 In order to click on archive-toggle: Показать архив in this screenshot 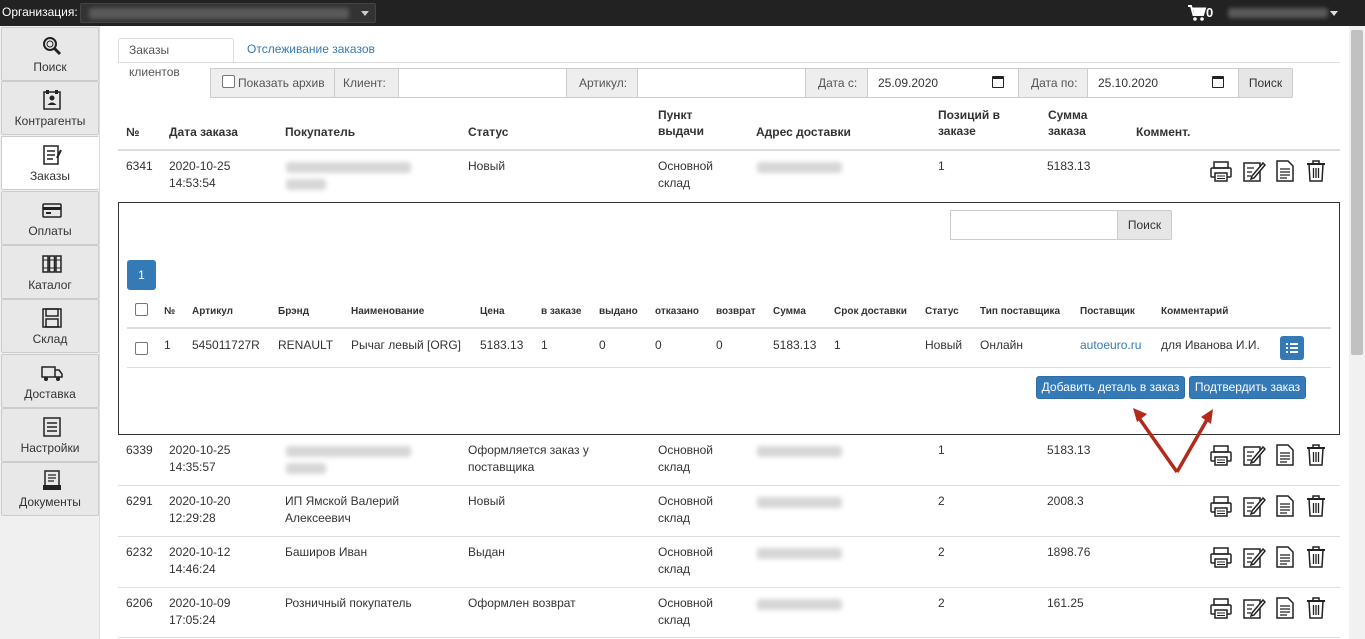, I will do `click(272, 83)`.